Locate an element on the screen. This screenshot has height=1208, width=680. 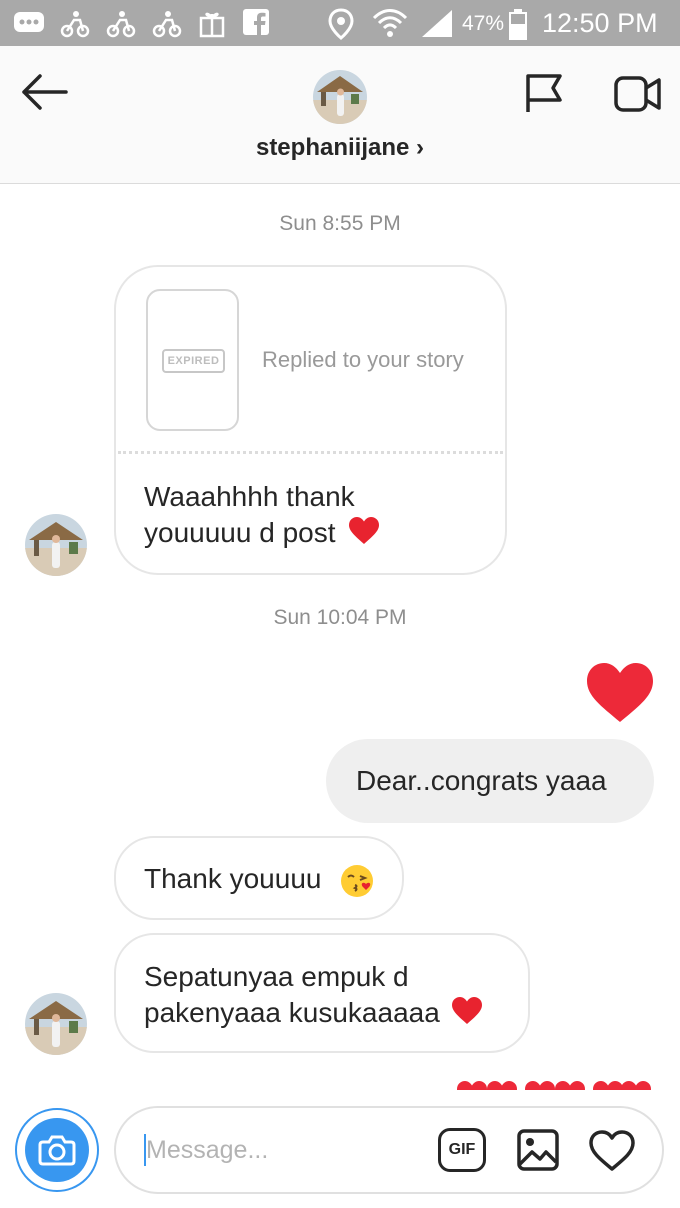
received-message: Sepatunyaa empuk d pakenyaaa kusukaaaaa is located at coordinates (322, 993).